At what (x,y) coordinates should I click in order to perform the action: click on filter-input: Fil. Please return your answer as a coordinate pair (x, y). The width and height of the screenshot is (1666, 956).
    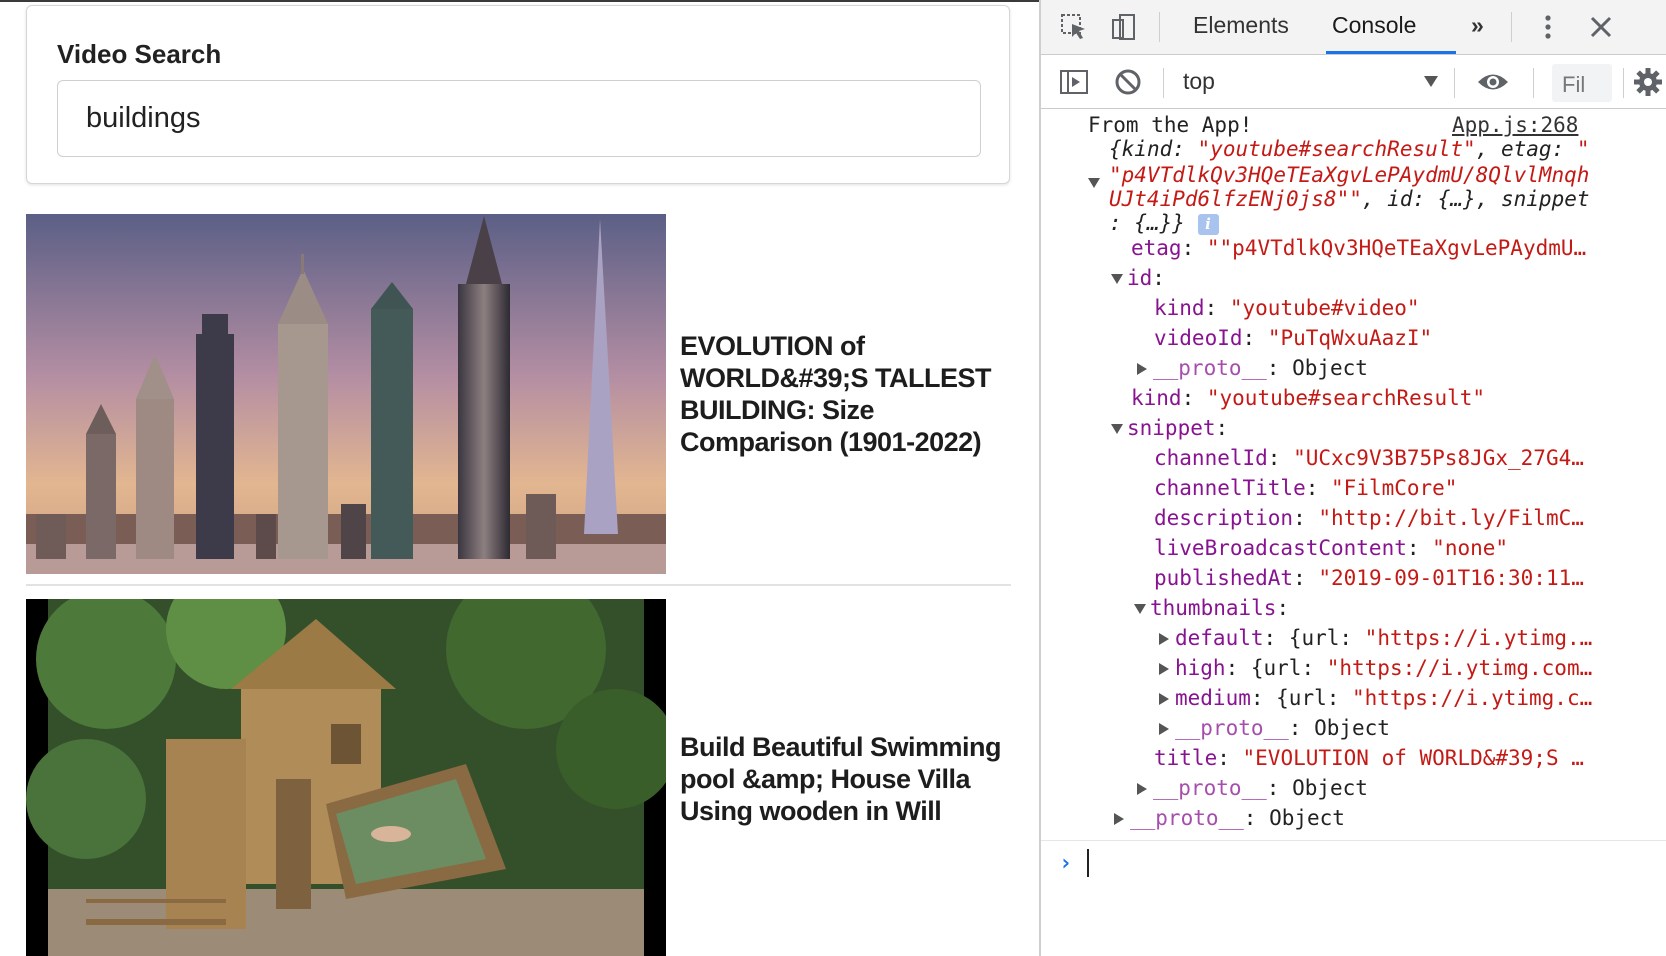
    Looking at the image, I should click on (1582, 83).